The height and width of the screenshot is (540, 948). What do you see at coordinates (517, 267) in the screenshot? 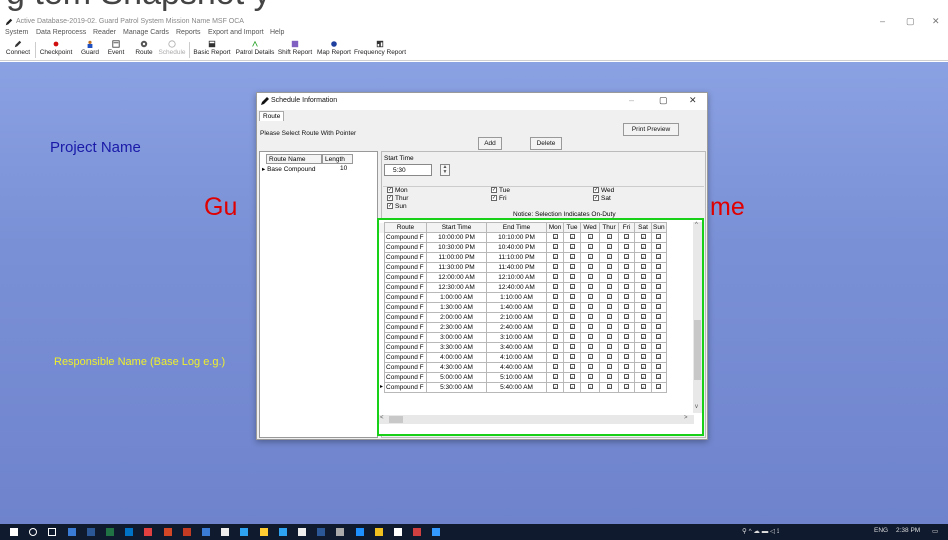
I see `end-time-cell: 11:40:00 PM` at bounding box center [517, 267].